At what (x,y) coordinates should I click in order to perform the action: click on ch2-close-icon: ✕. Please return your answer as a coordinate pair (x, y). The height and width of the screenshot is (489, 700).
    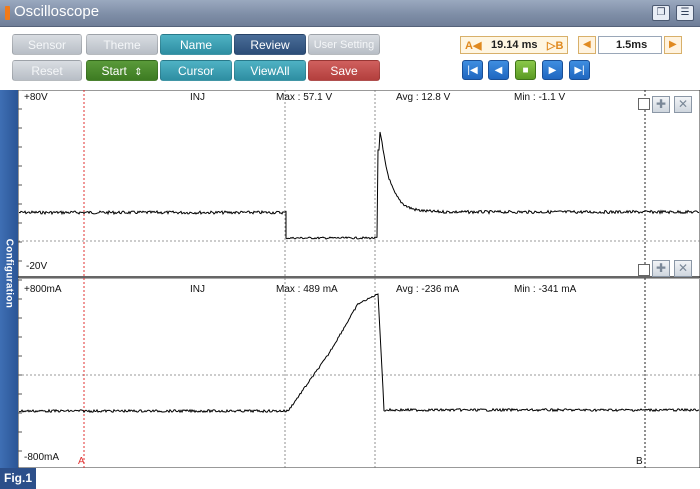
    Looking at the image, I should click on (683, 268).